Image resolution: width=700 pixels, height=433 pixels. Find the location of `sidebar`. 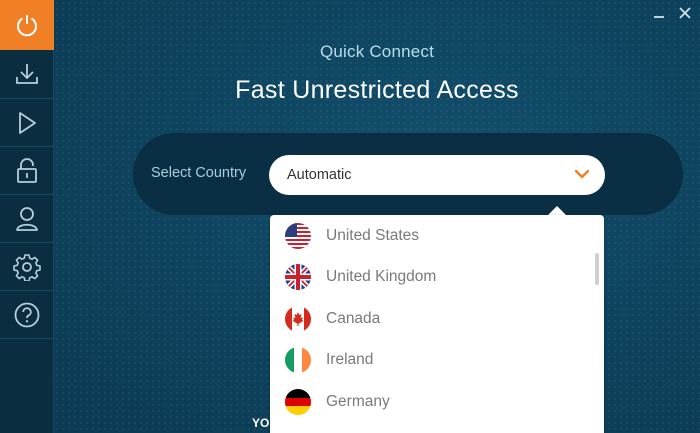

sidebar is located at coordinates (27, 216).